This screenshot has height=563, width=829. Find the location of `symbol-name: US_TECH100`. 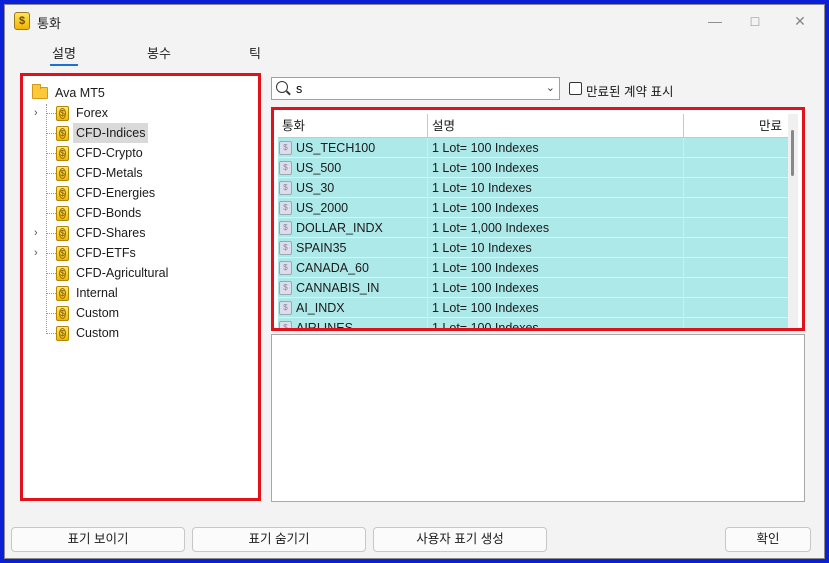

symbol-name: US_TECH100 is located at coordinates (336, 148).